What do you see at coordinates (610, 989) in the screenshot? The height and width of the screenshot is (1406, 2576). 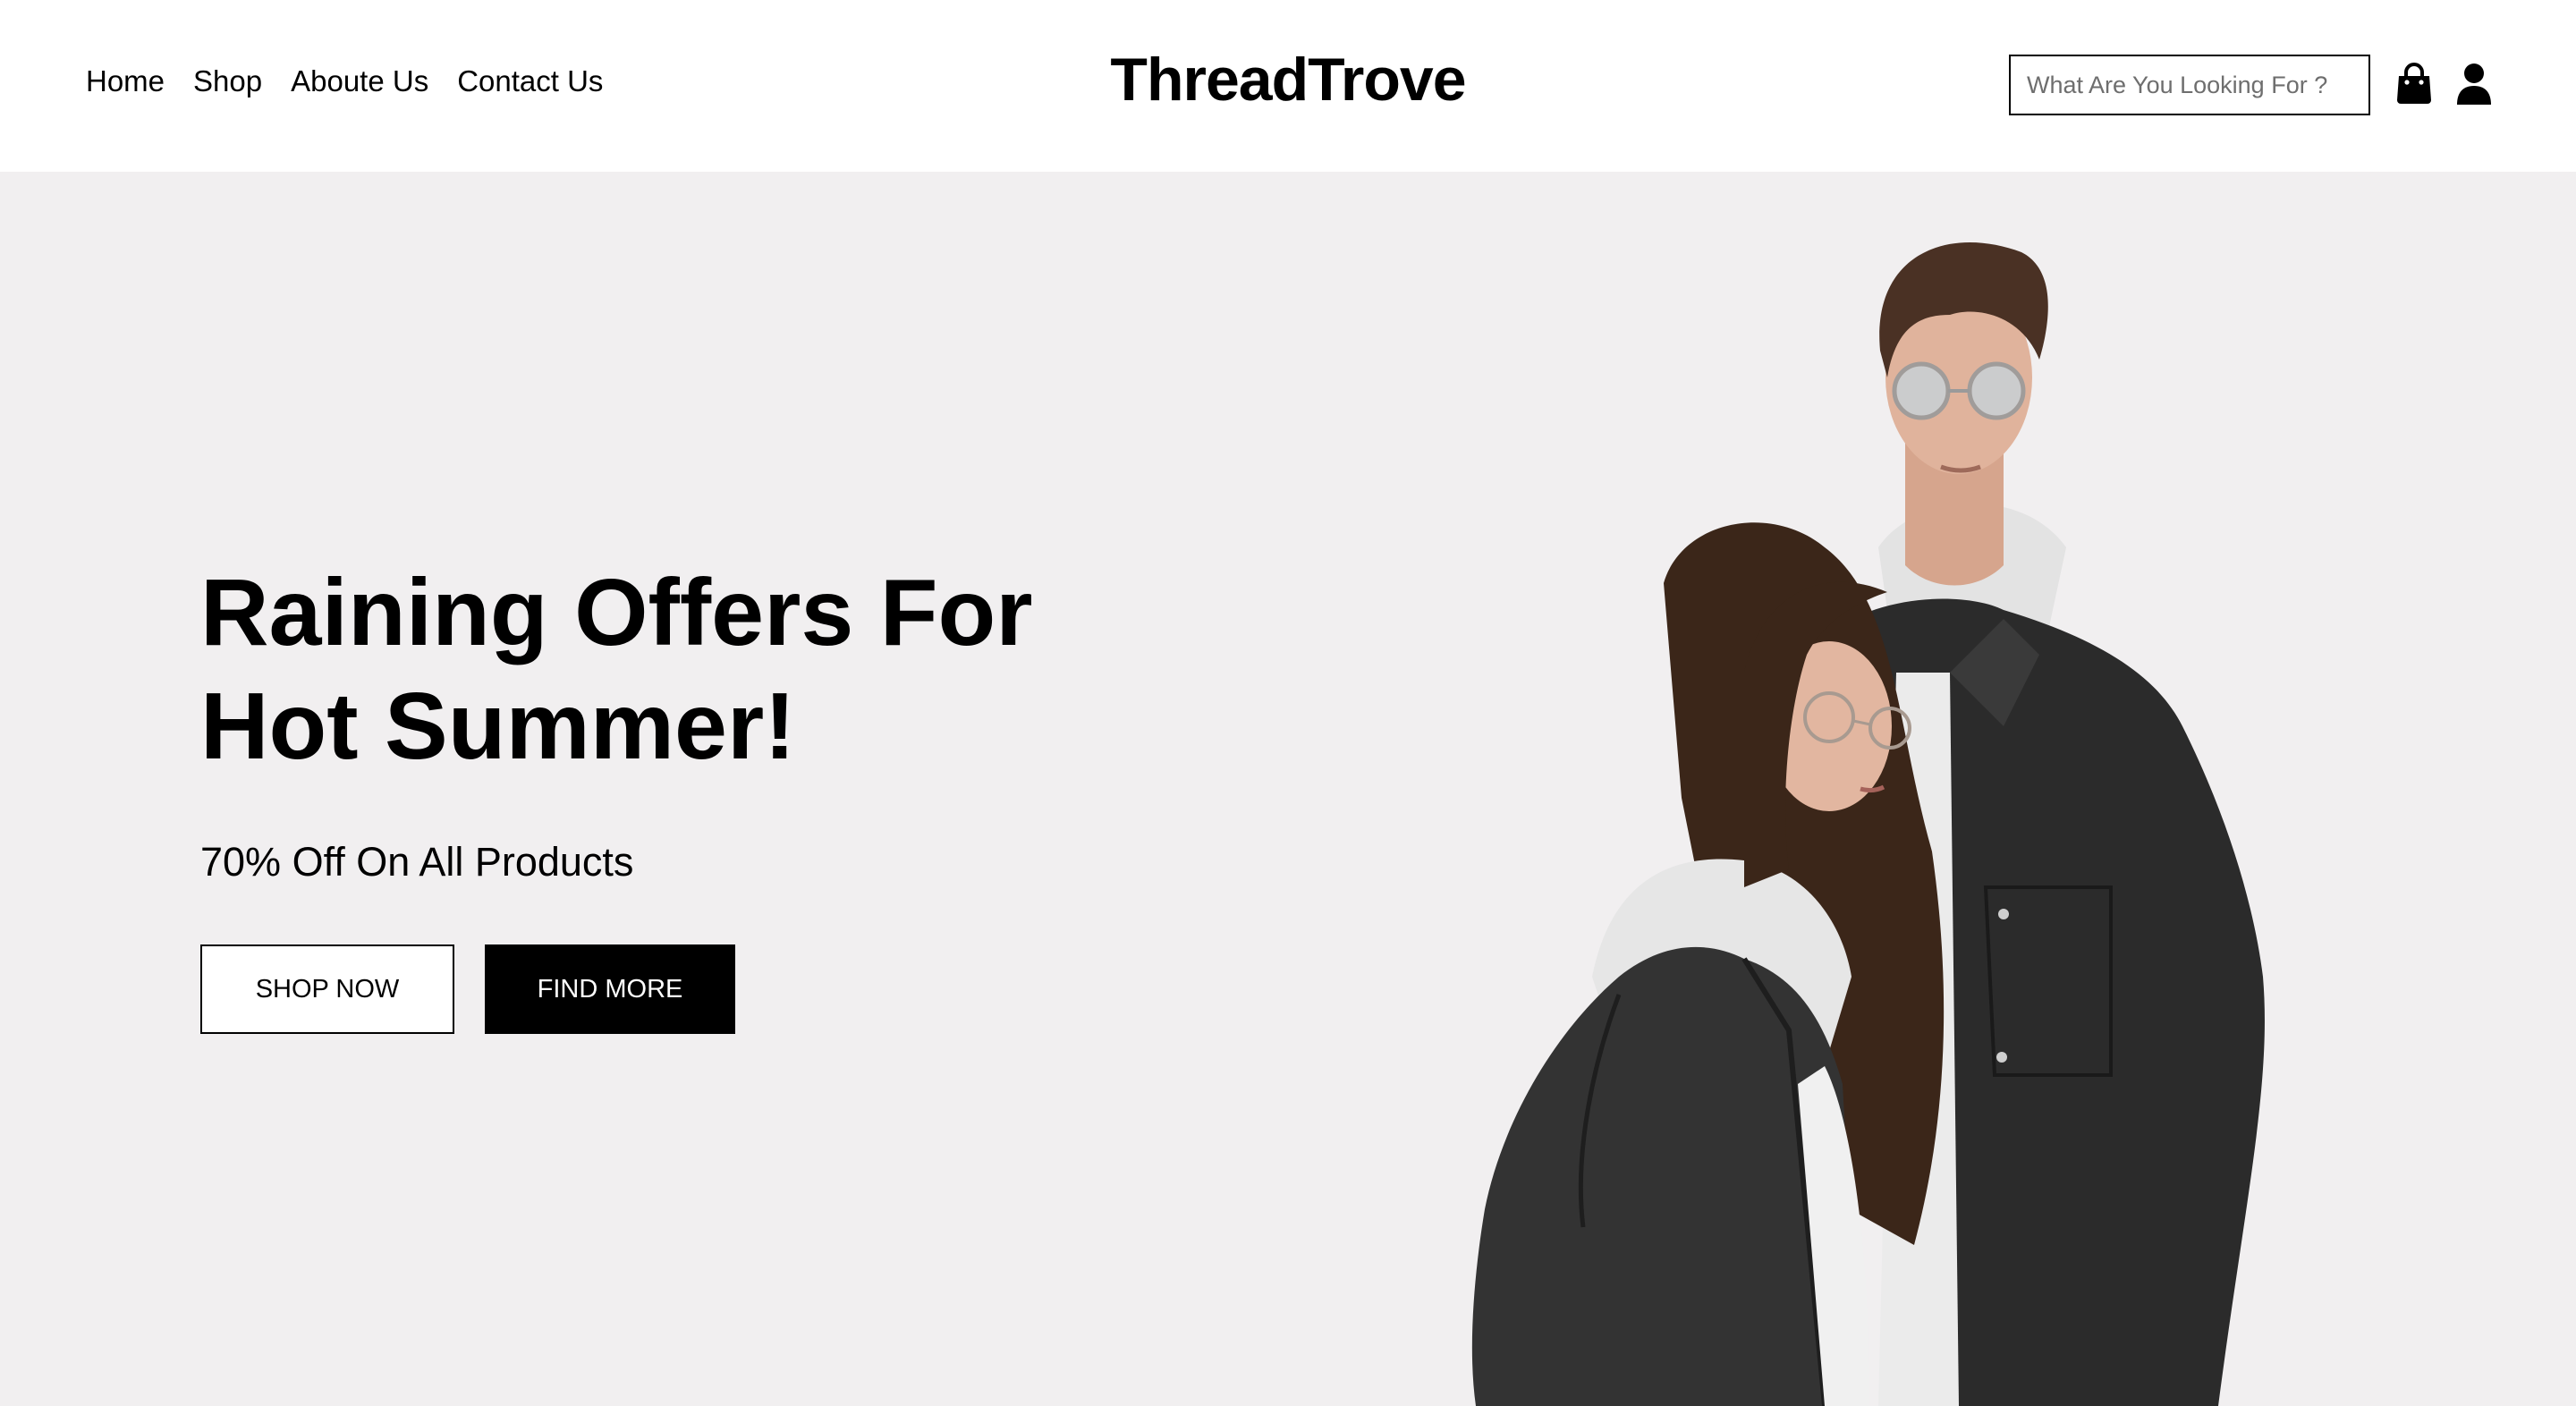 I see `find-more-button: FIND MORE` at bounding box center [610, 989].